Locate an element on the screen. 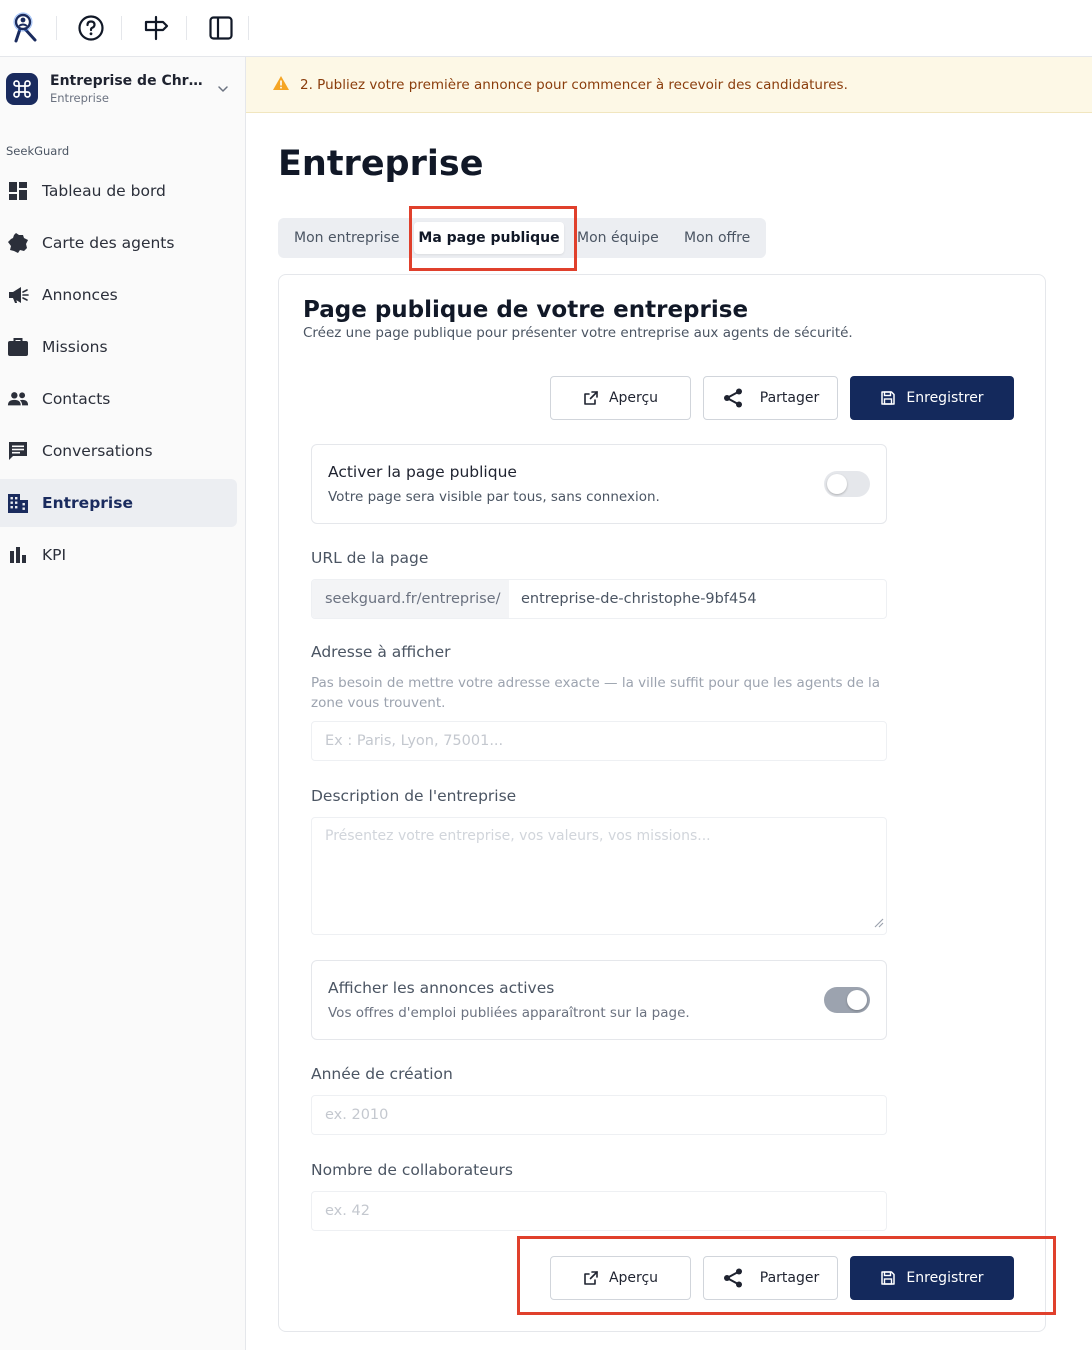 The height and width of the screenshot is (1350, 1092). chat-icon is located at coordinates (18, 451).